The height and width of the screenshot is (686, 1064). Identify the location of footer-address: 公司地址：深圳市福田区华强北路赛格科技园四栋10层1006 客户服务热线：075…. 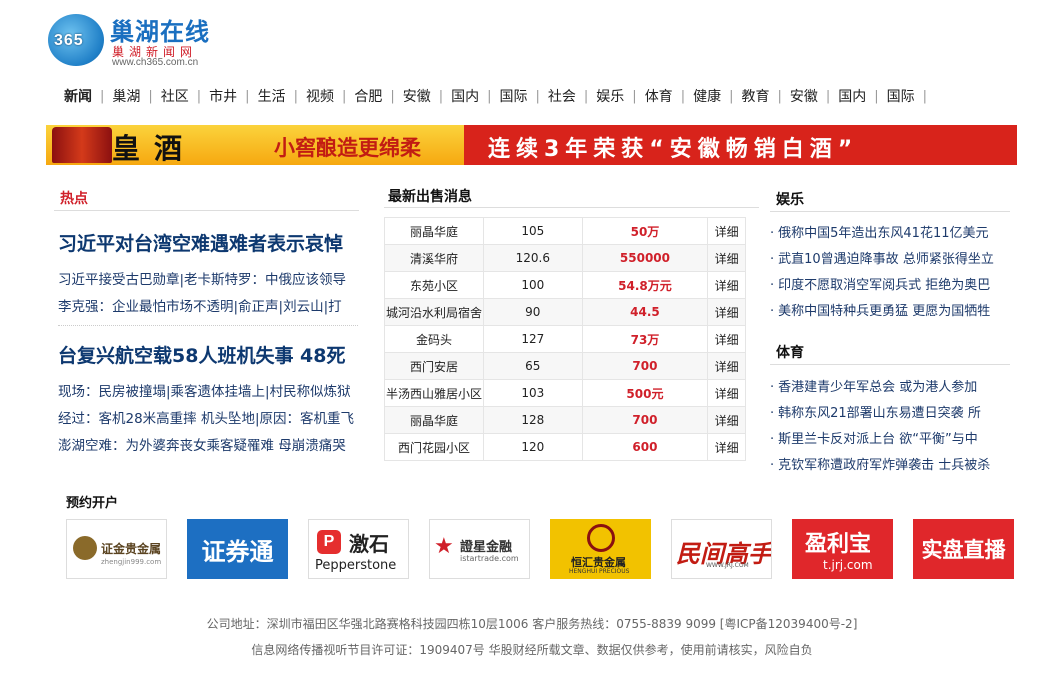
(532, 624).